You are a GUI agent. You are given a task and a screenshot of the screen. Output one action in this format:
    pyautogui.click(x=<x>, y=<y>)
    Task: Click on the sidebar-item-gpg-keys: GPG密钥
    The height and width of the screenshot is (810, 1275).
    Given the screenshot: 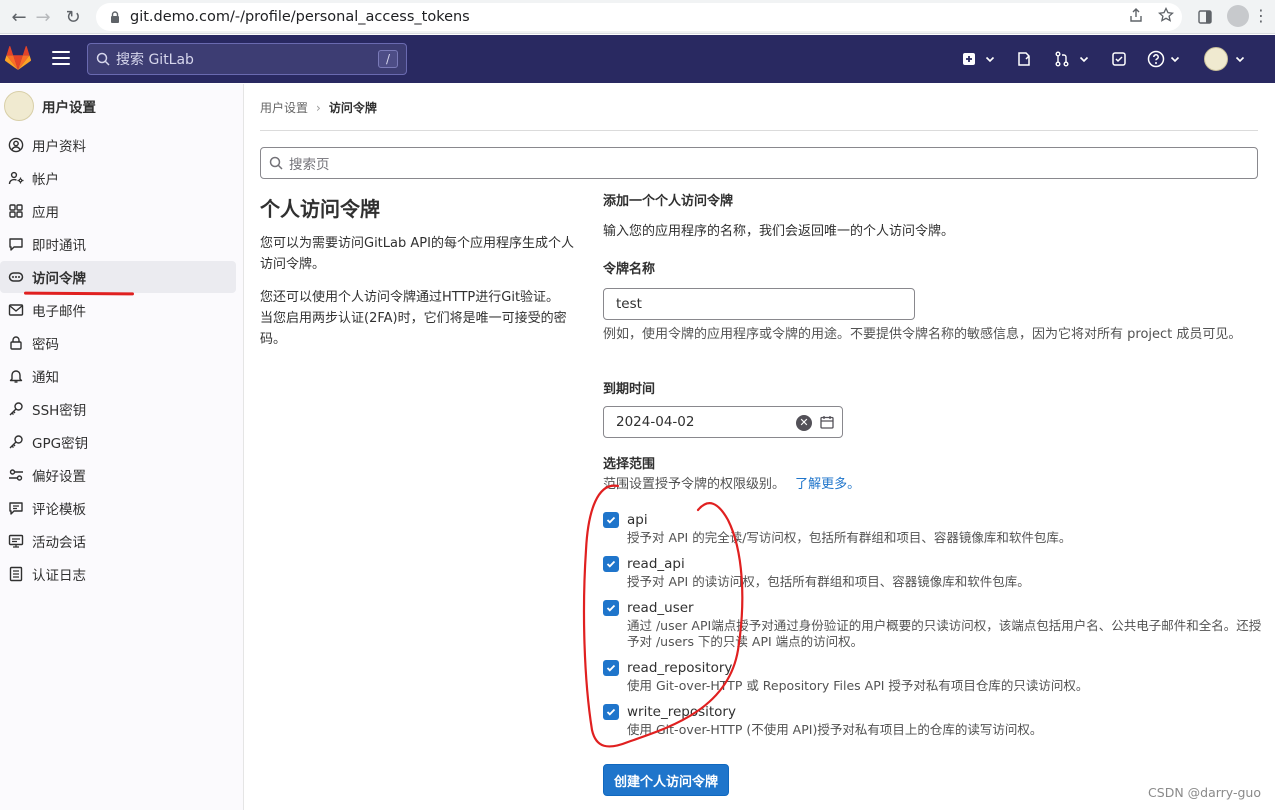 What is the action you would take?
    pyautogui.click(x=118, y=442)
    